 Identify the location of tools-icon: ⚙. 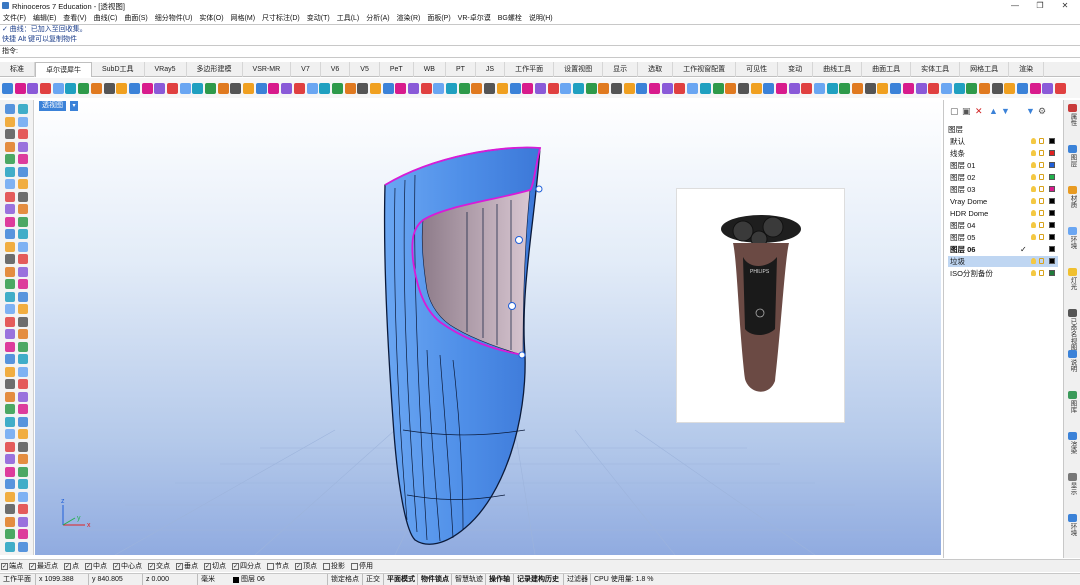
(1042, 111).